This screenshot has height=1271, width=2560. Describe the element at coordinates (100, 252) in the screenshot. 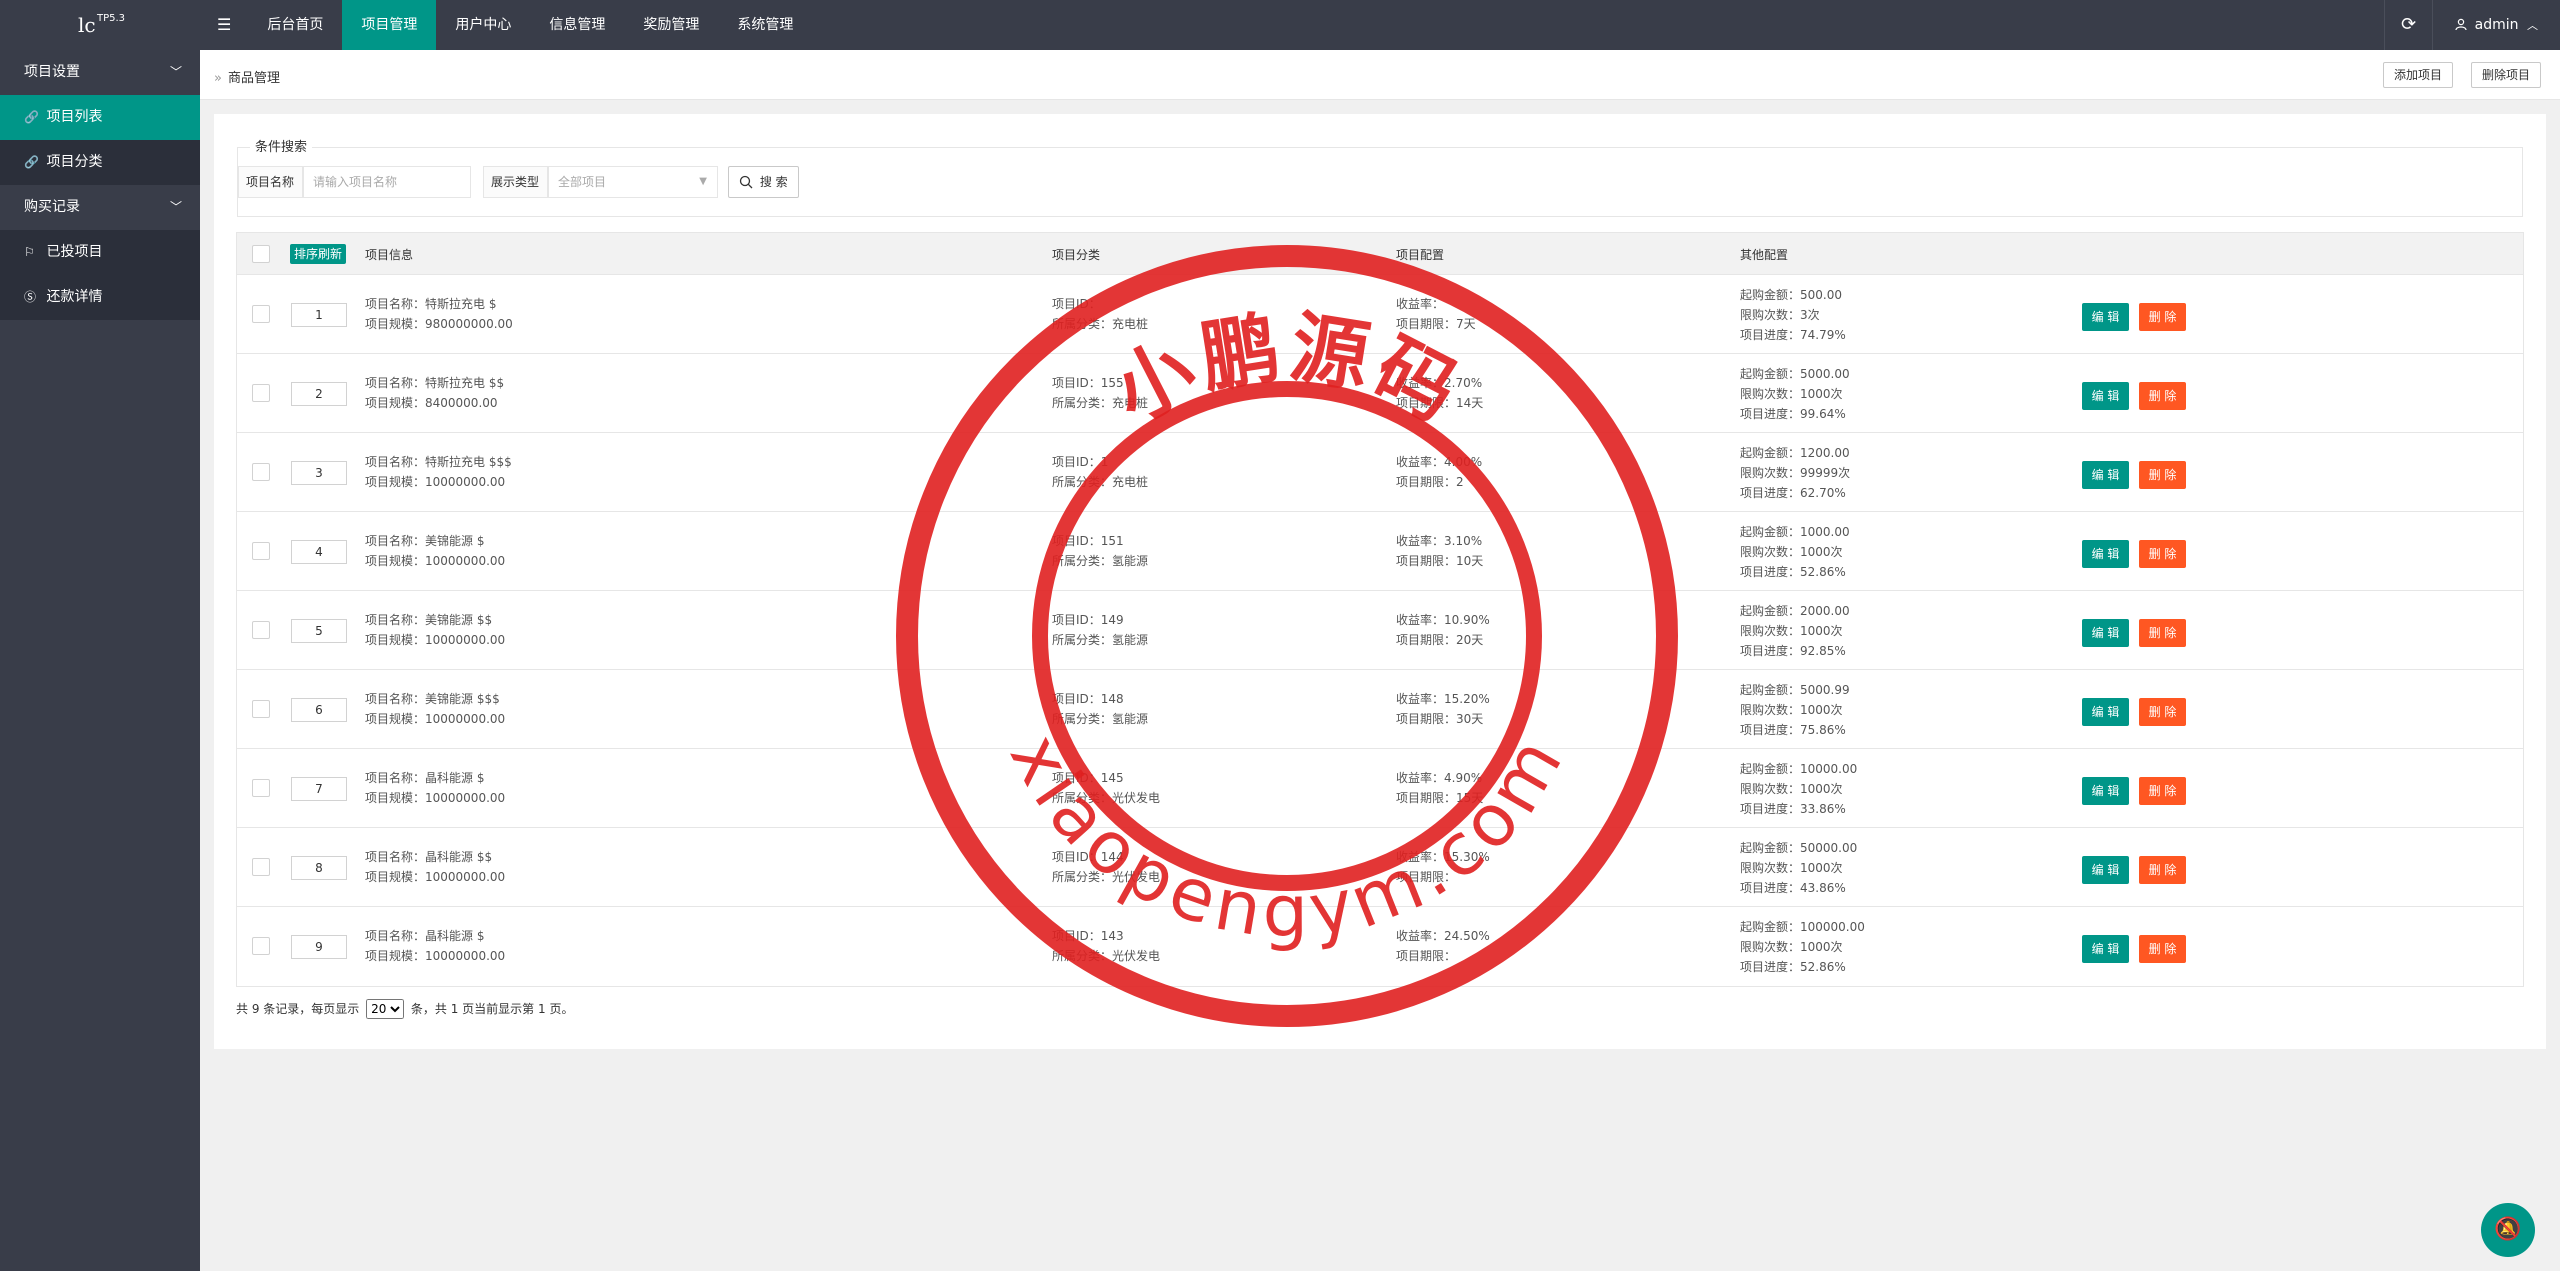

I see `sidebar-item-invested: ⚐ 已投项目` at that location.